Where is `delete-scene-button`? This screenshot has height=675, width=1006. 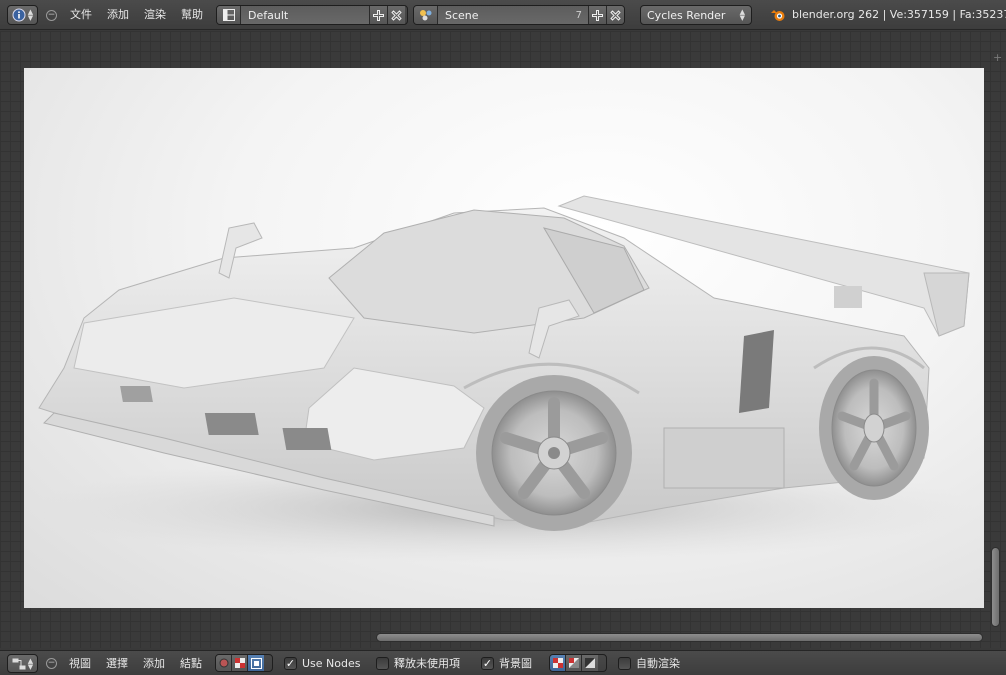 delete-scene-button is located at coordinates (615, 15).